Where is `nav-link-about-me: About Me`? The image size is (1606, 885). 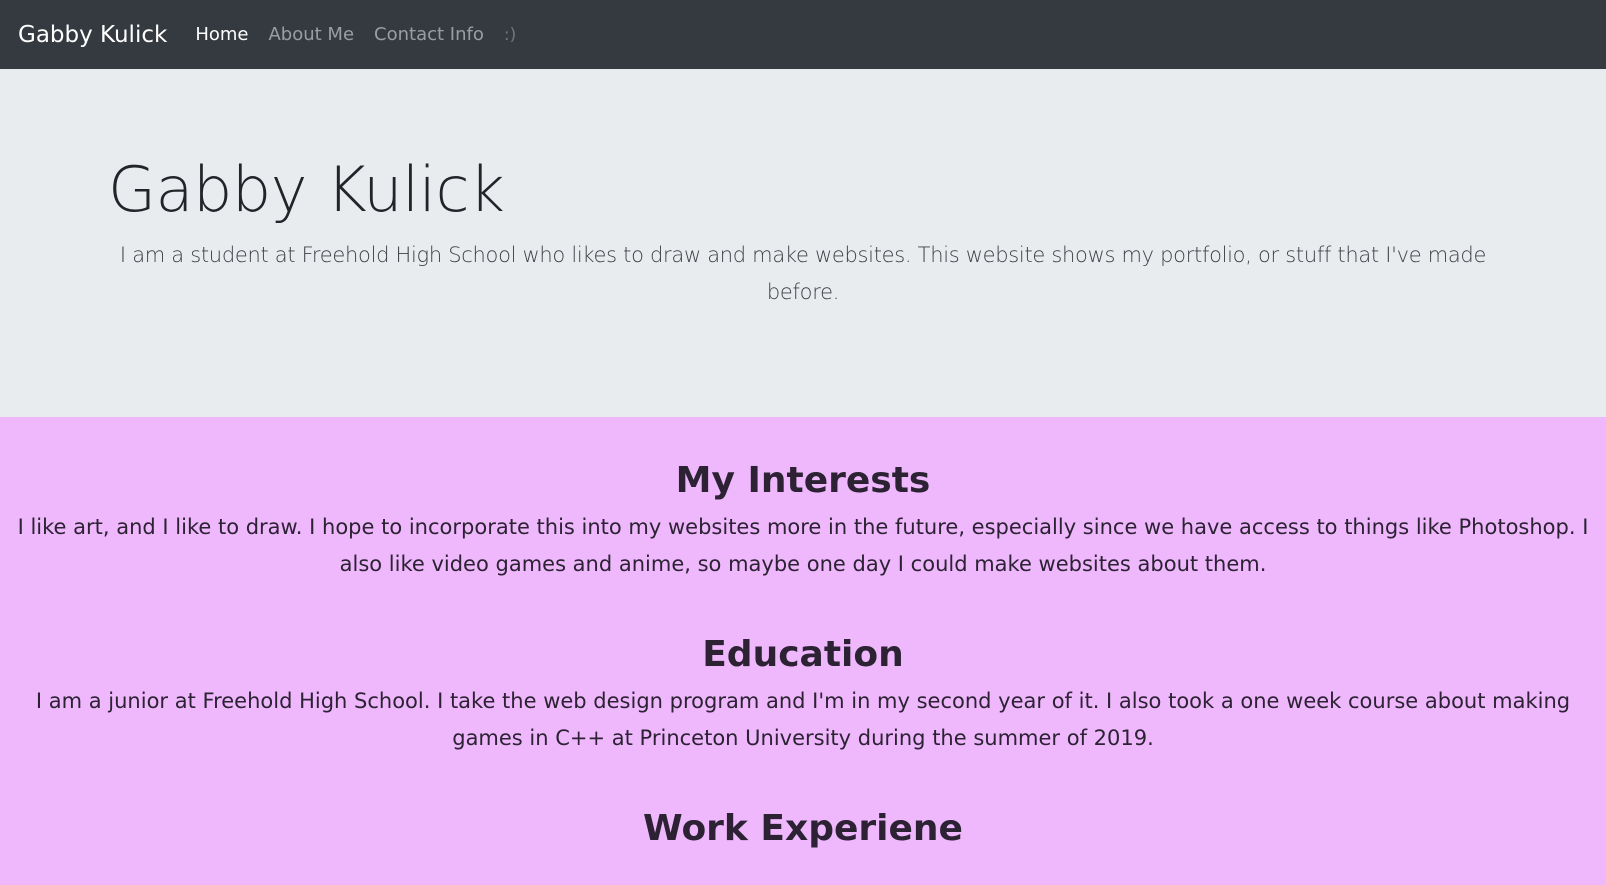 nav-link-about-me: About Me is located at coordinates (311, 34).